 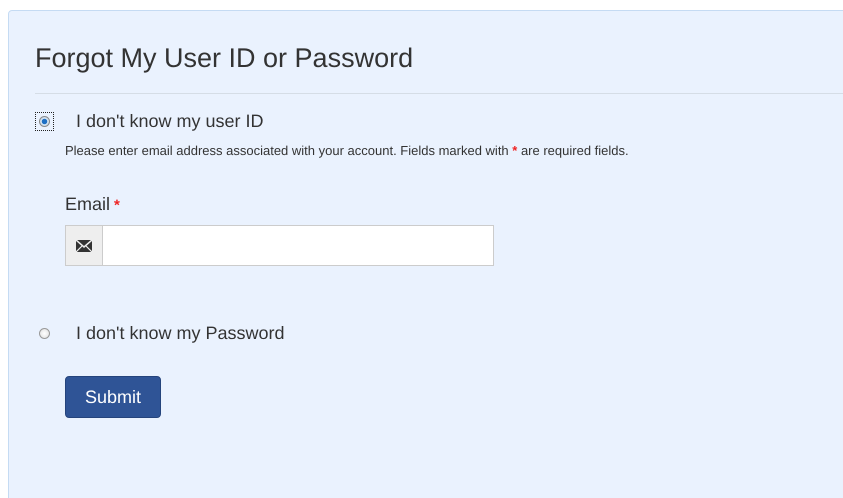 What do you see at coordinates (117, 205) in the screenshot?
I see `required-mark: *` at bounding box center [117, 205].